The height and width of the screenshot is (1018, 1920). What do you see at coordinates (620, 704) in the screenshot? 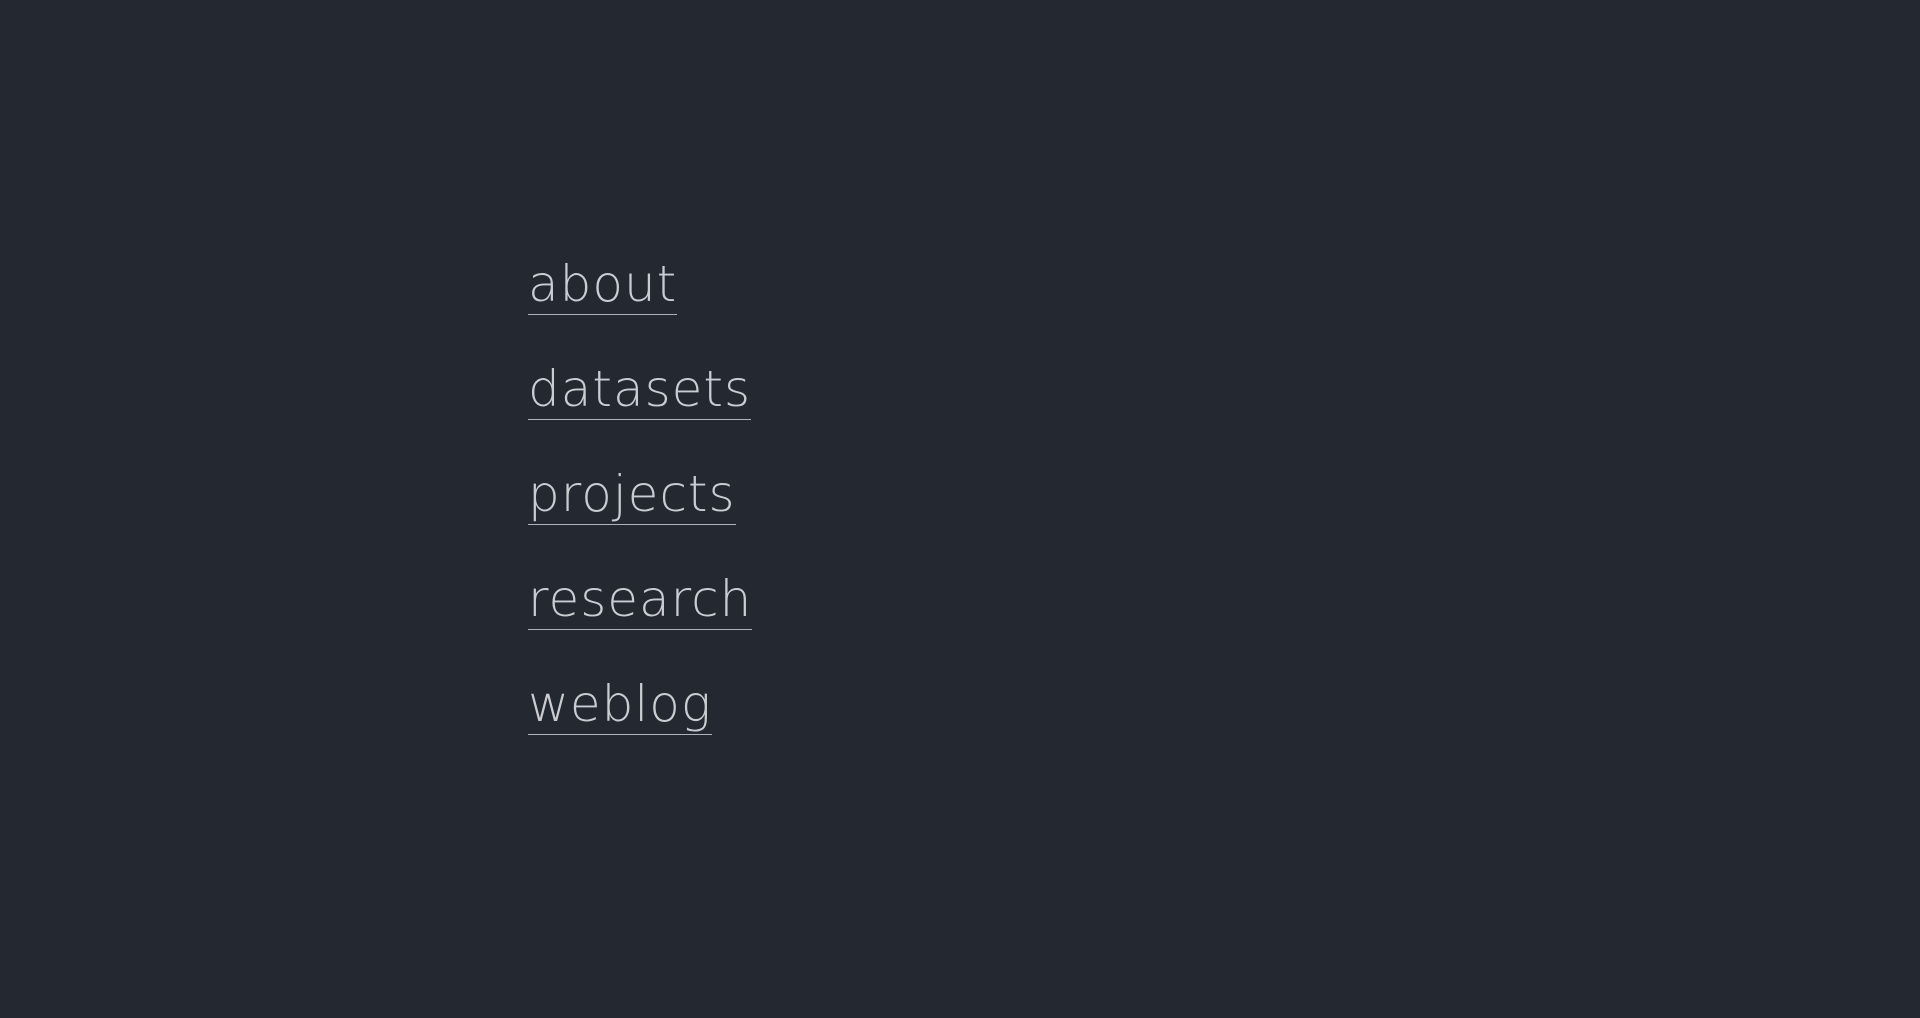
I see `nav-link-weblog: weblog` at bounding box center [620, 704].